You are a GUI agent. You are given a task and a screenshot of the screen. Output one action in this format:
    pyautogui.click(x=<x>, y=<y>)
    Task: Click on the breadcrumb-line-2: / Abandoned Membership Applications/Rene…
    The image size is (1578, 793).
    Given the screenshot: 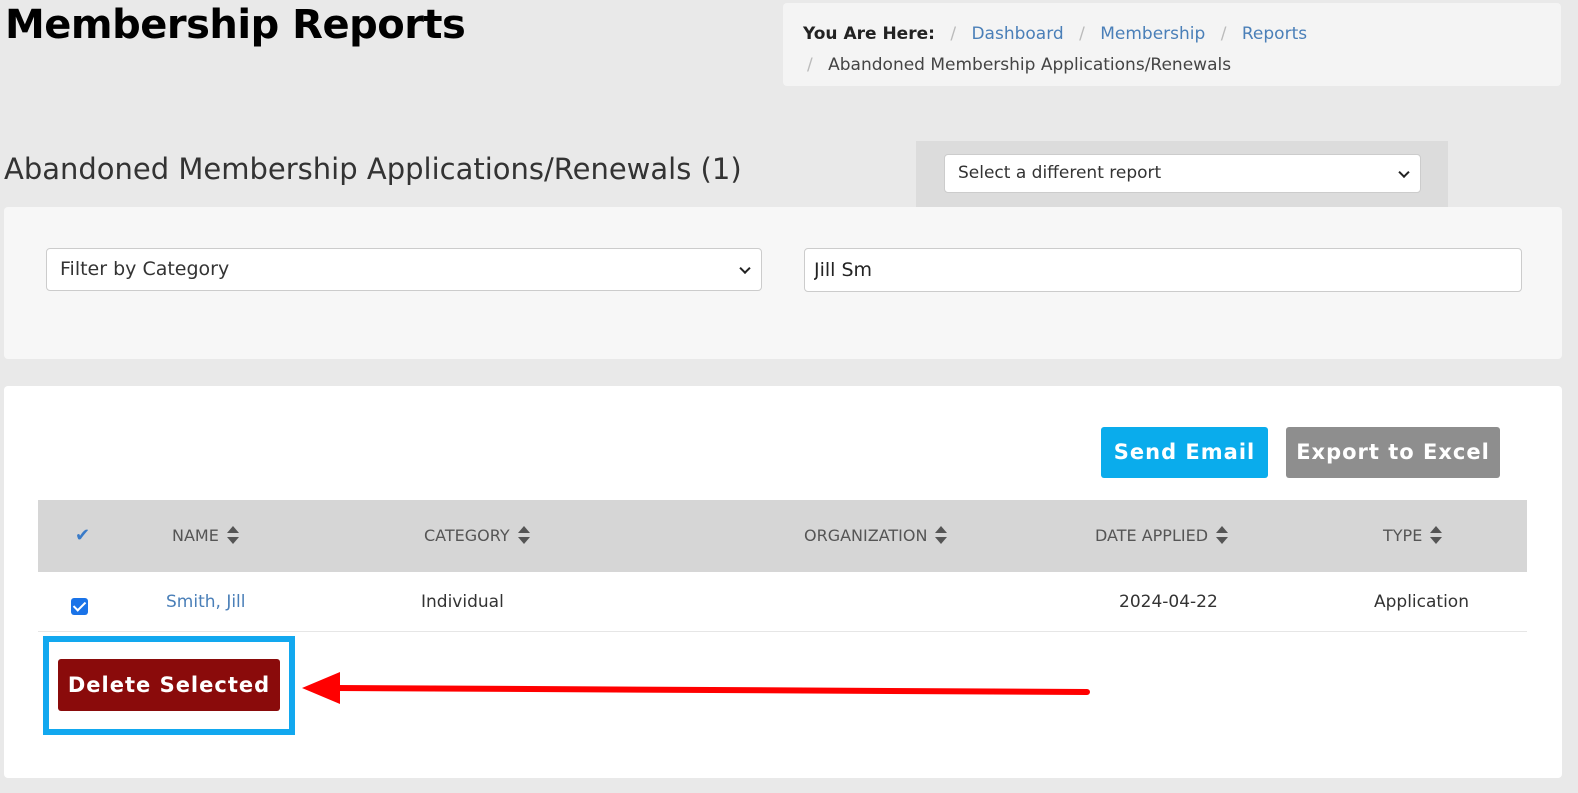 What is the action you would take?
    pyautogui.click(x=1172, y=65)
    